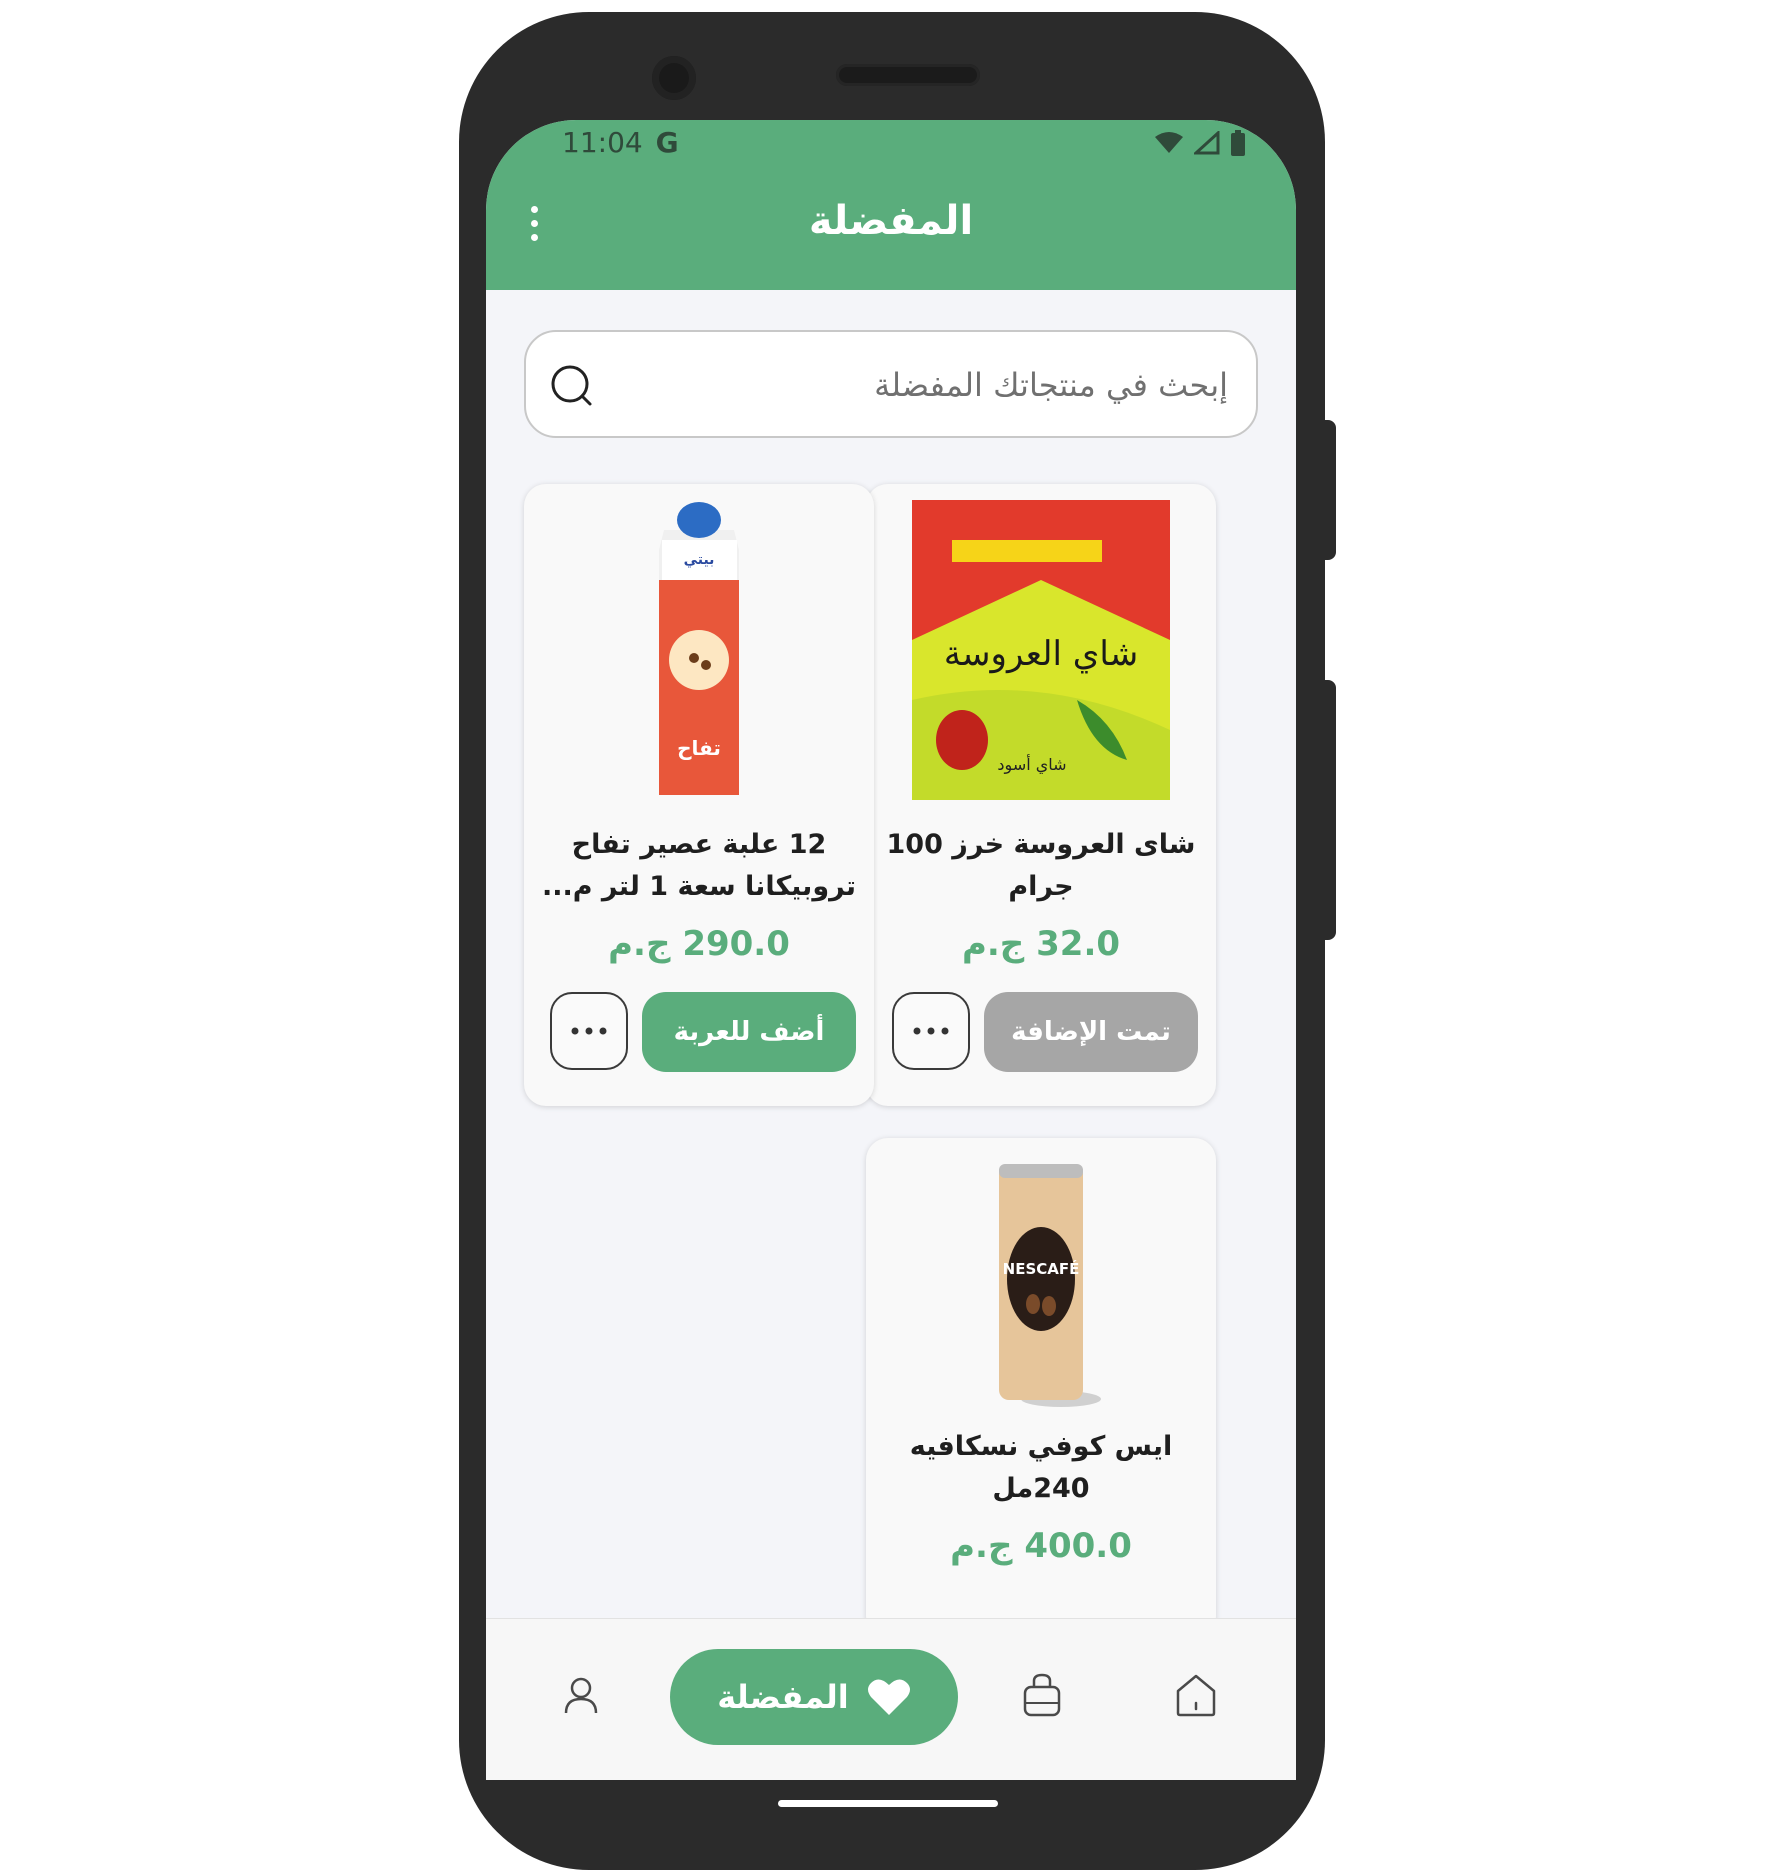  I want to click on product-image-tea-box: شاي العروسة شاي أسود, so click(1041, 650).